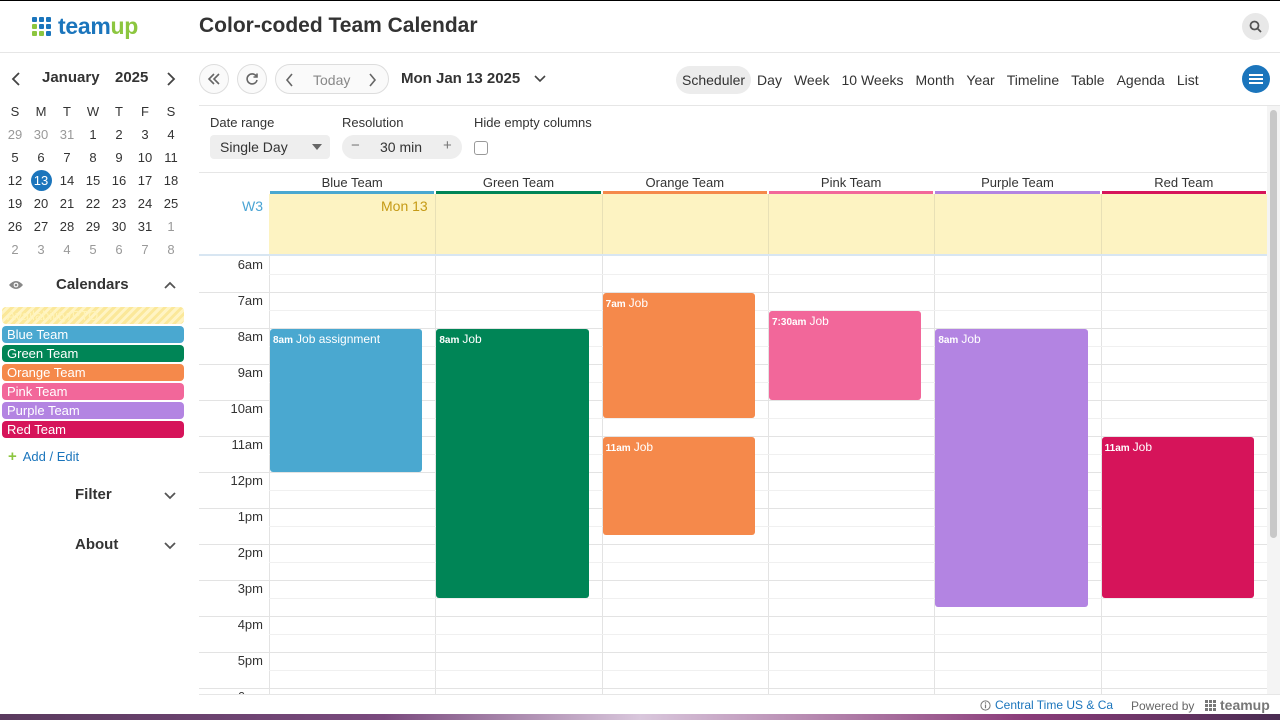  What do you see at coordinates (119, 203) in the screenshot?
I see `mini-calendar-day: 23` at bounding box center [119, 203].